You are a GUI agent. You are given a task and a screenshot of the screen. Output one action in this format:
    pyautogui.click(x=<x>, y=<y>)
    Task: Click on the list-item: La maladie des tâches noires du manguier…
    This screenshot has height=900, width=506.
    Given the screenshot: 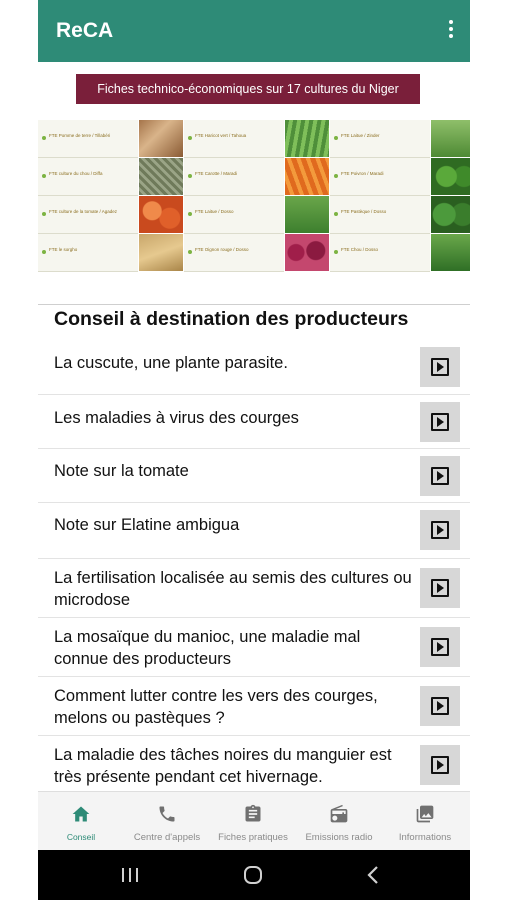 What is the action you would take?
    pyautogui.click(x=254, y=765)
    